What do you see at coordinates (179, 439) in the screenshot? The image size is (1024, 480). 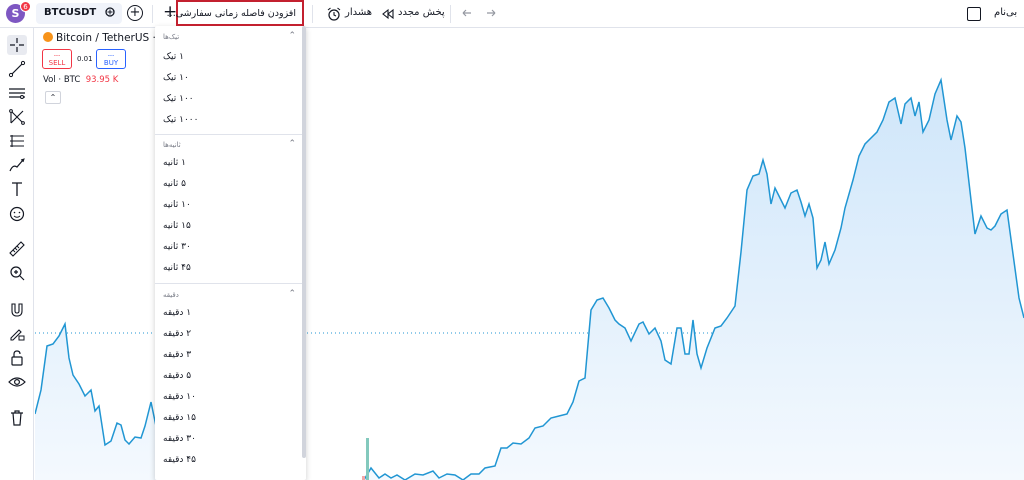 I see `menu-item-30-minute: ۳۰ دقیقه` at bounding box center [179, 439].